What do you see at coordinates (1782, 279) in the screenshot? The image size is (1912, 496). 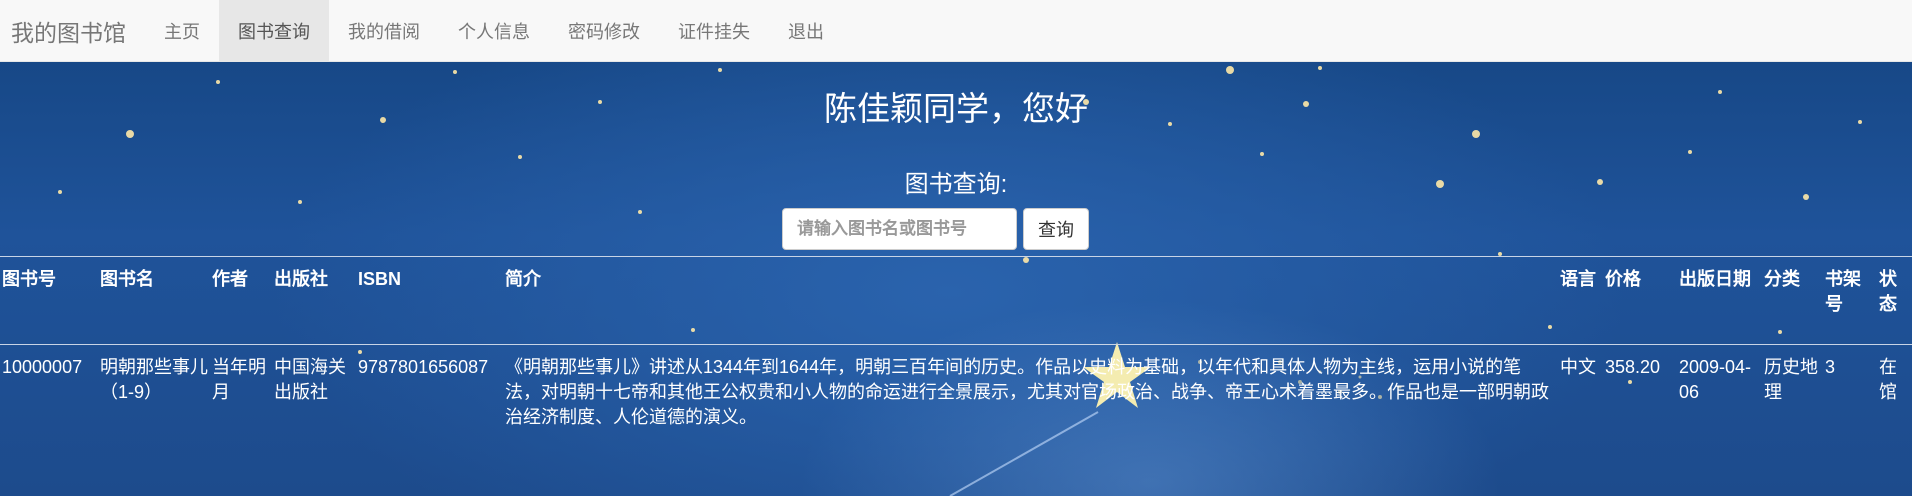 I see `column-header-category: 分类` at bounding box center [1782, 279].